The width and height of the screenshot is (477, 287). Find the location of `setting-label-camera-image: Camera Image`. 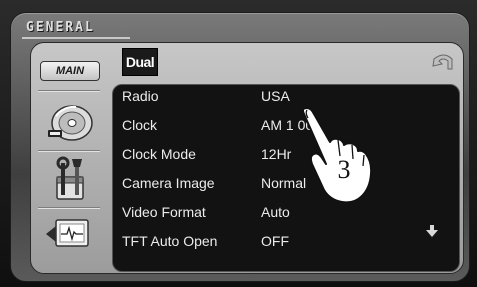

setting-label-camera-image: Camera Image is located at coordinates (168, 183).